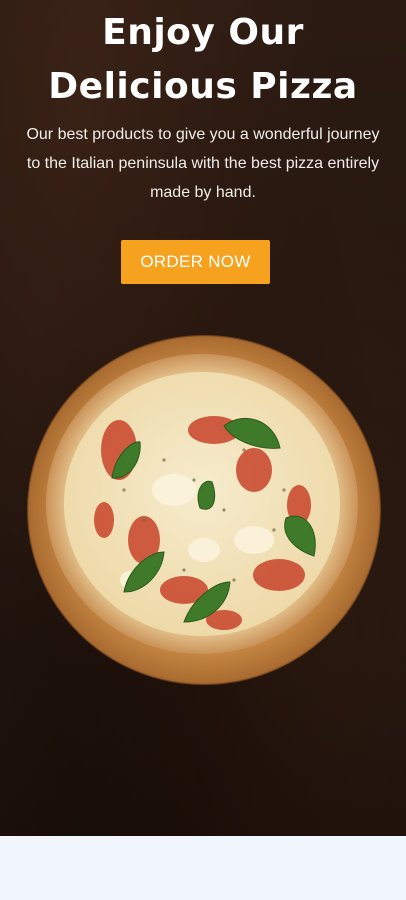 This screenshot has height=900, width=406. What do you see at coordinates (195, 262) in the screenshot?
I see `order-now-button: ORDER NOW` at bounding box center [195, 262].